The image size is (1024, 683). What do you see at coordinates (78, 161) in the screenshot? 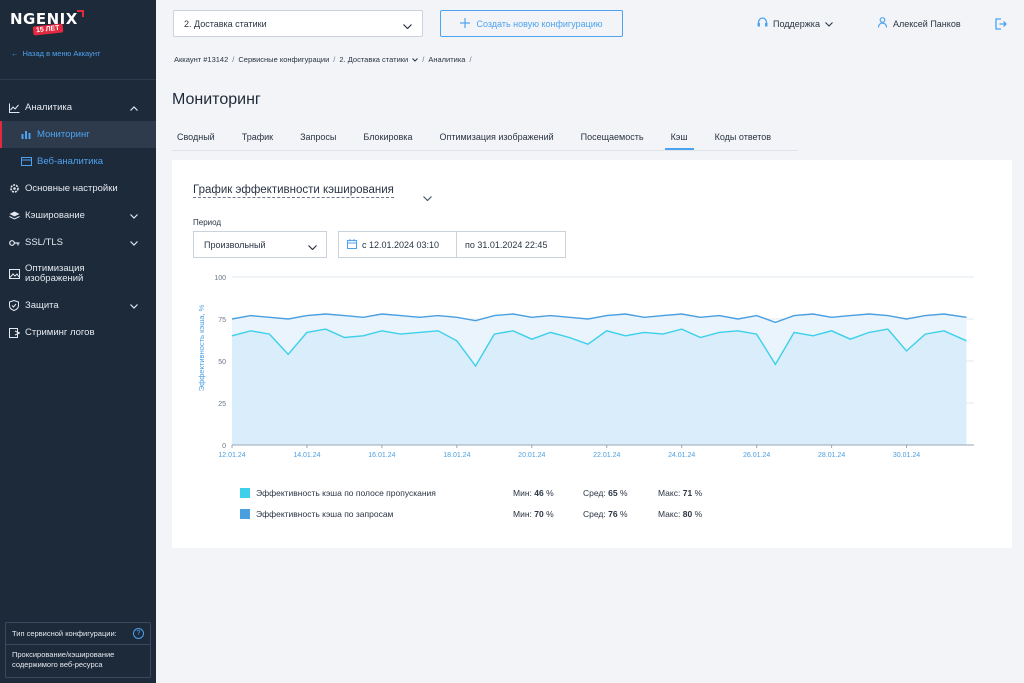
I see `sidebar-item-web-analytics: Веб-аналитика` at bounding box center [78, 161].